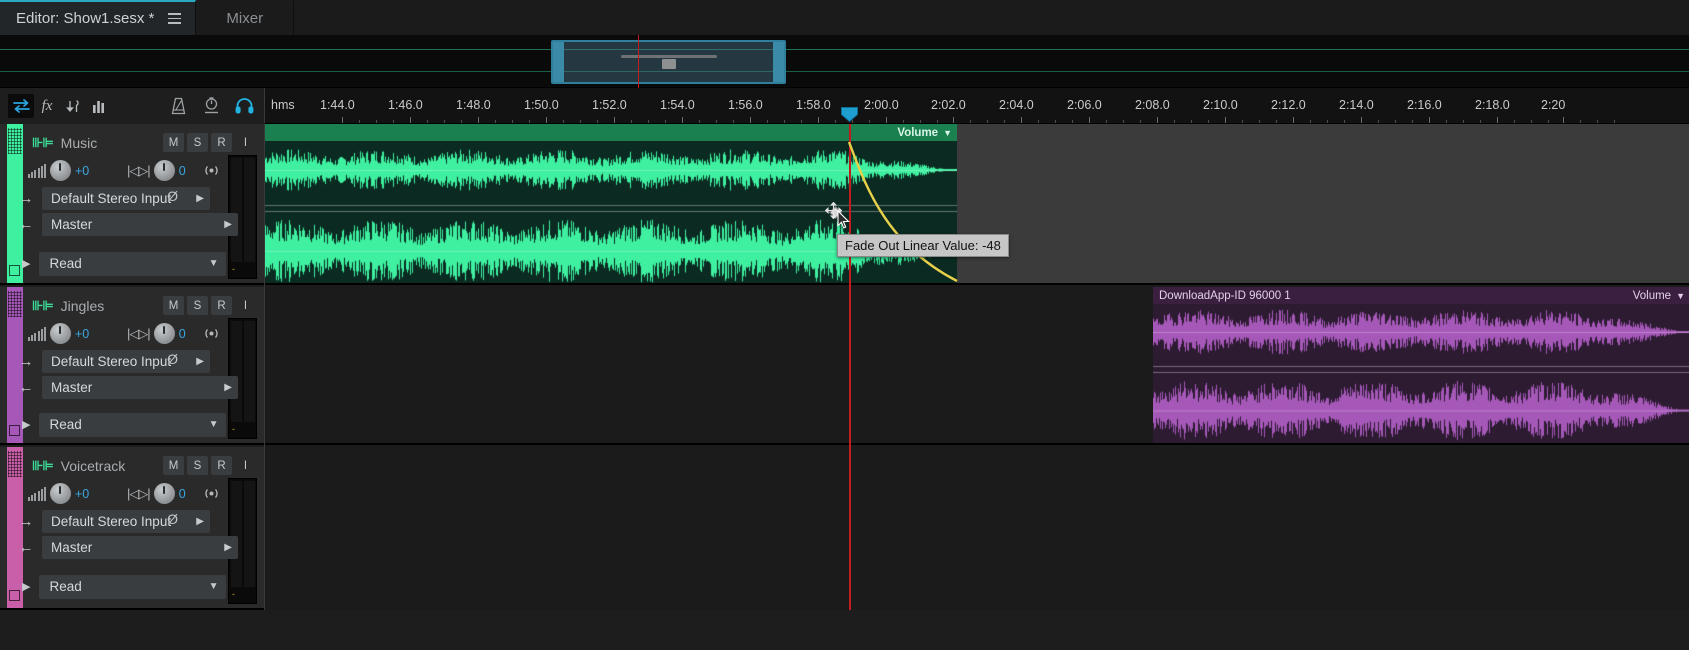  I want to click on clip-music: Volume ▼, so click(611, 203).